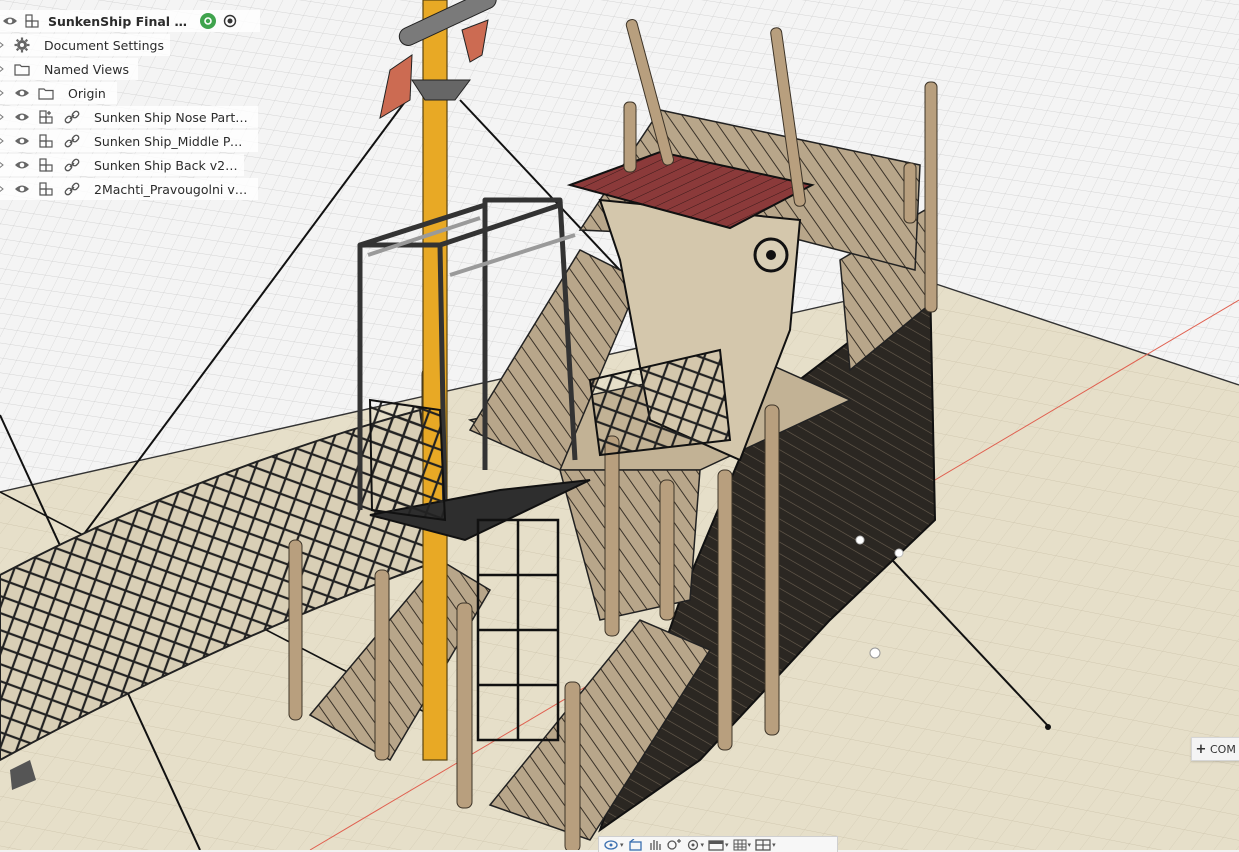 The width and height of the screenshot is (1239, 852). What do you see at coordinates (636, 845) in the screenshot?
I see `look-at-icon` at bounding box center [636, 845].